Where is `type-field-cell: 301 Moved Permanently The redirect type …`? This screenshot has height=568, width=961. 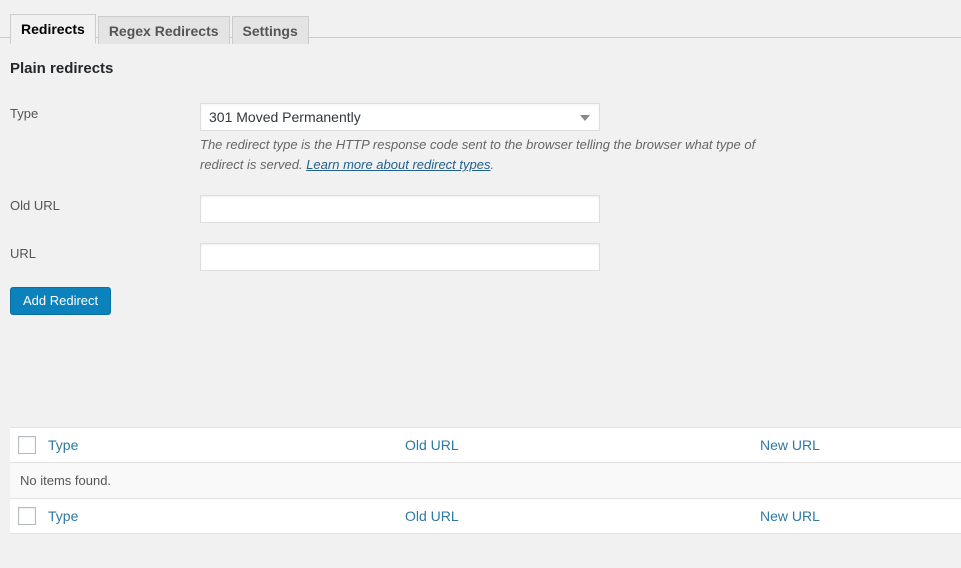 type-field-cell: 301 Moved Permanently The redirect type … is located at coordinates (580, 139).